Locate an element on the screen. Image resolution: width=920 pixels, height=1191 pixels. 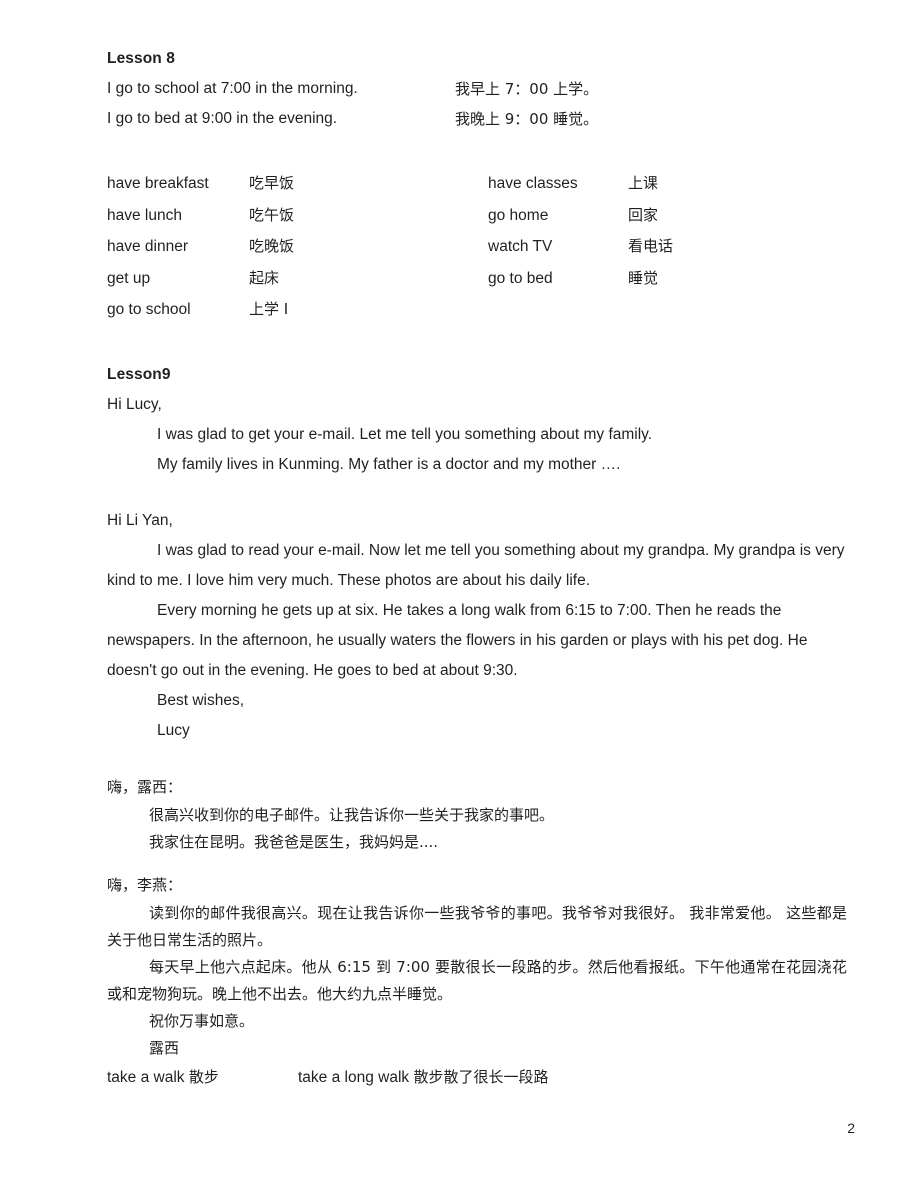
letter2-signature: Lucy is located at coordinates (173, 730).